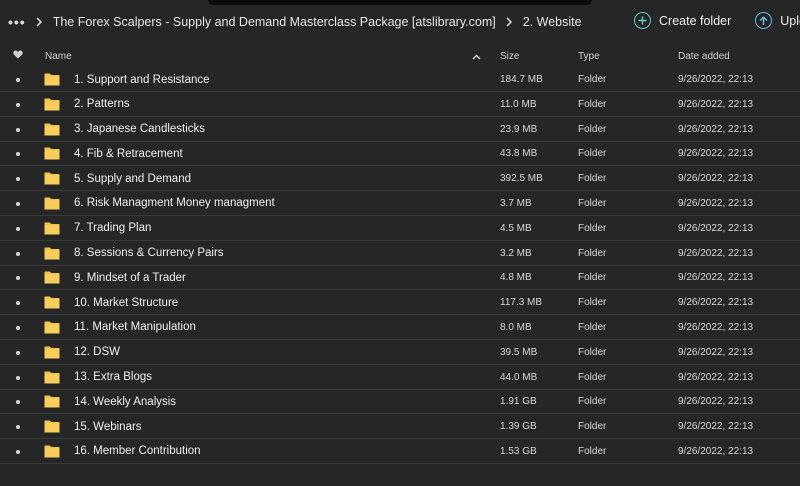  Describe the element at coordinates (519, 154) in the screenshot. I see `row-size: 43.8 MB` at that location.